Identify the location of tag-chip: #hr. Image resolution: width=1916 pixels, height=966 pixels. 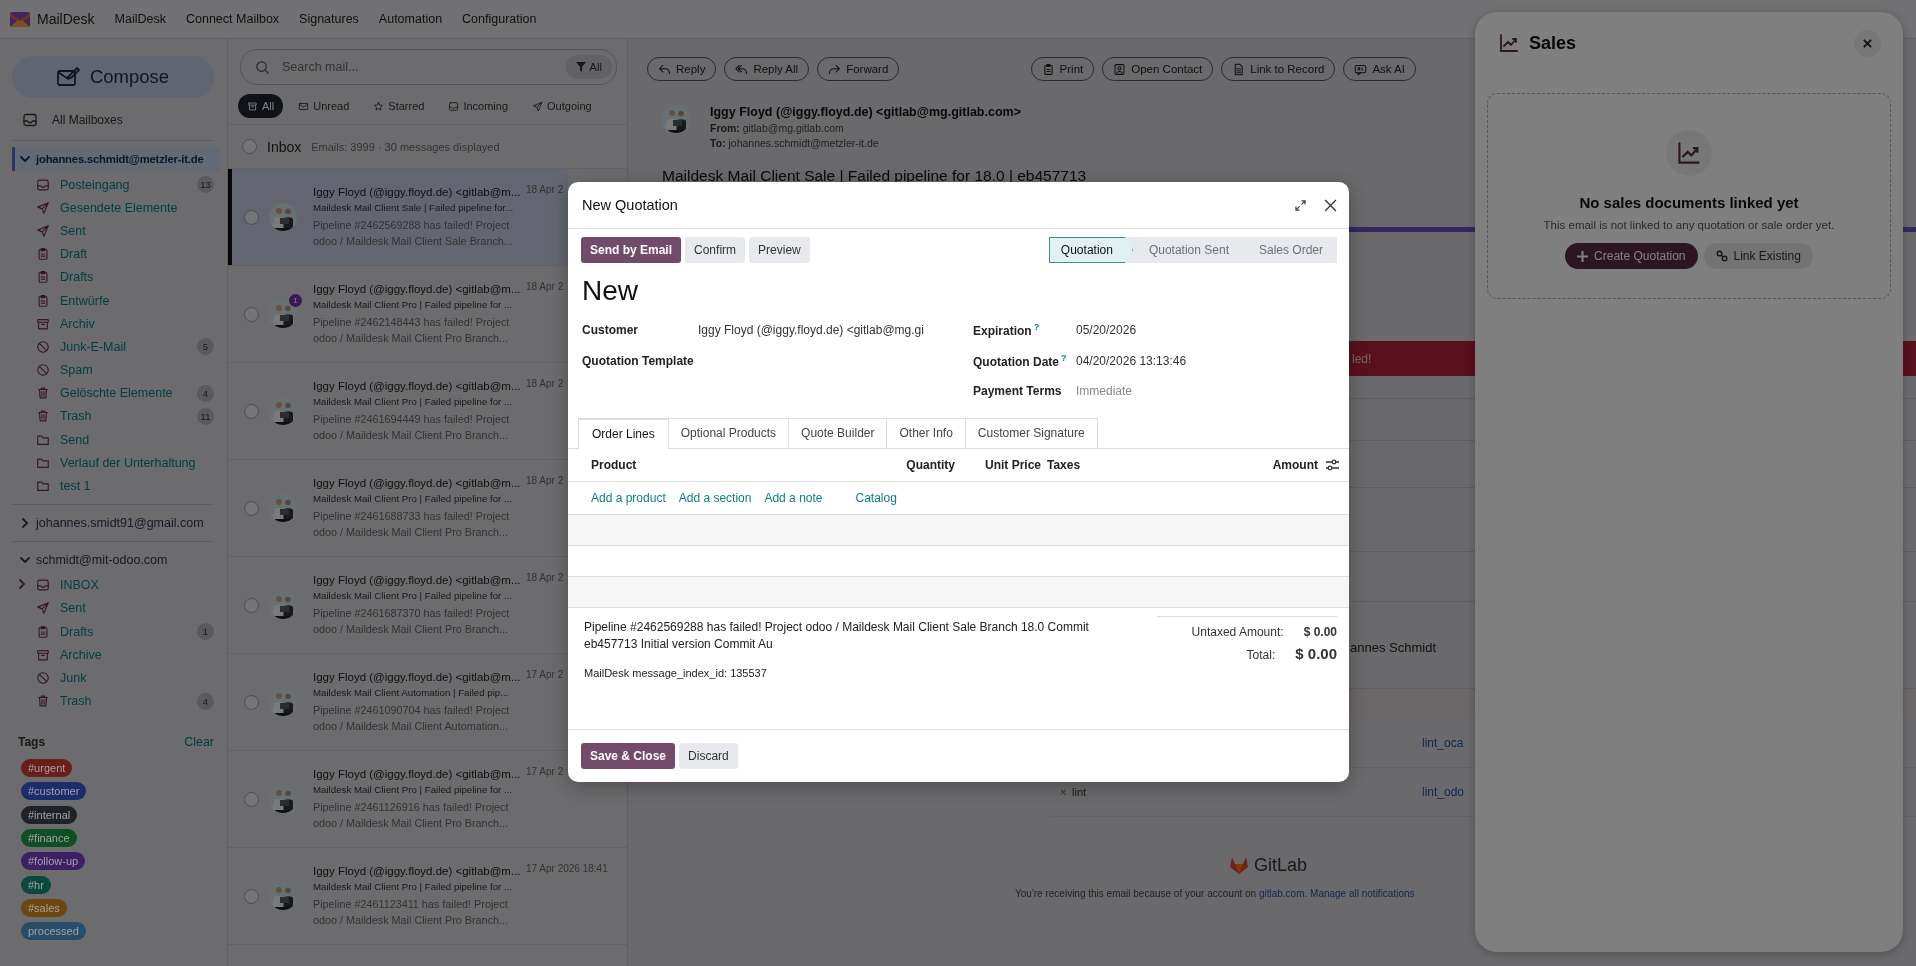
(36, 884).